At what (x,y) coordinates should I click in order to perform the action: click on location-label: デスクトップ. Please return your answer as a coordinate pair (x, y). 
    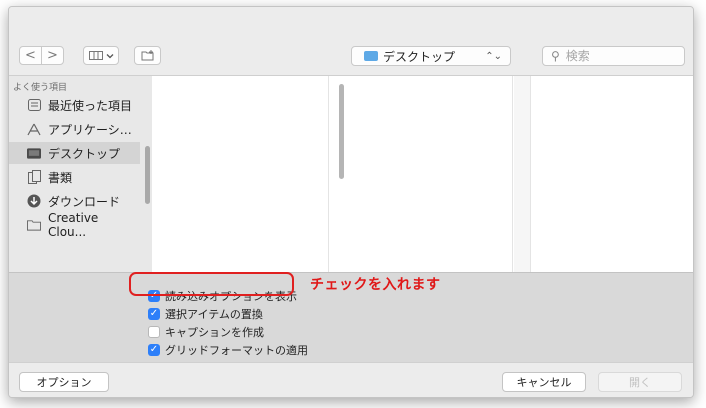
    Looking at the image, I should click on (419, 56).